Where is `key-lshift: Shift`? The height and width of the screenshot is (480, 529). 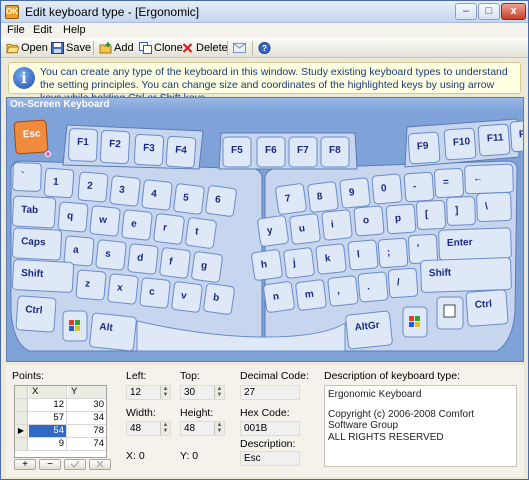 key-lshift: Shift is located at coordinates (43, 276).